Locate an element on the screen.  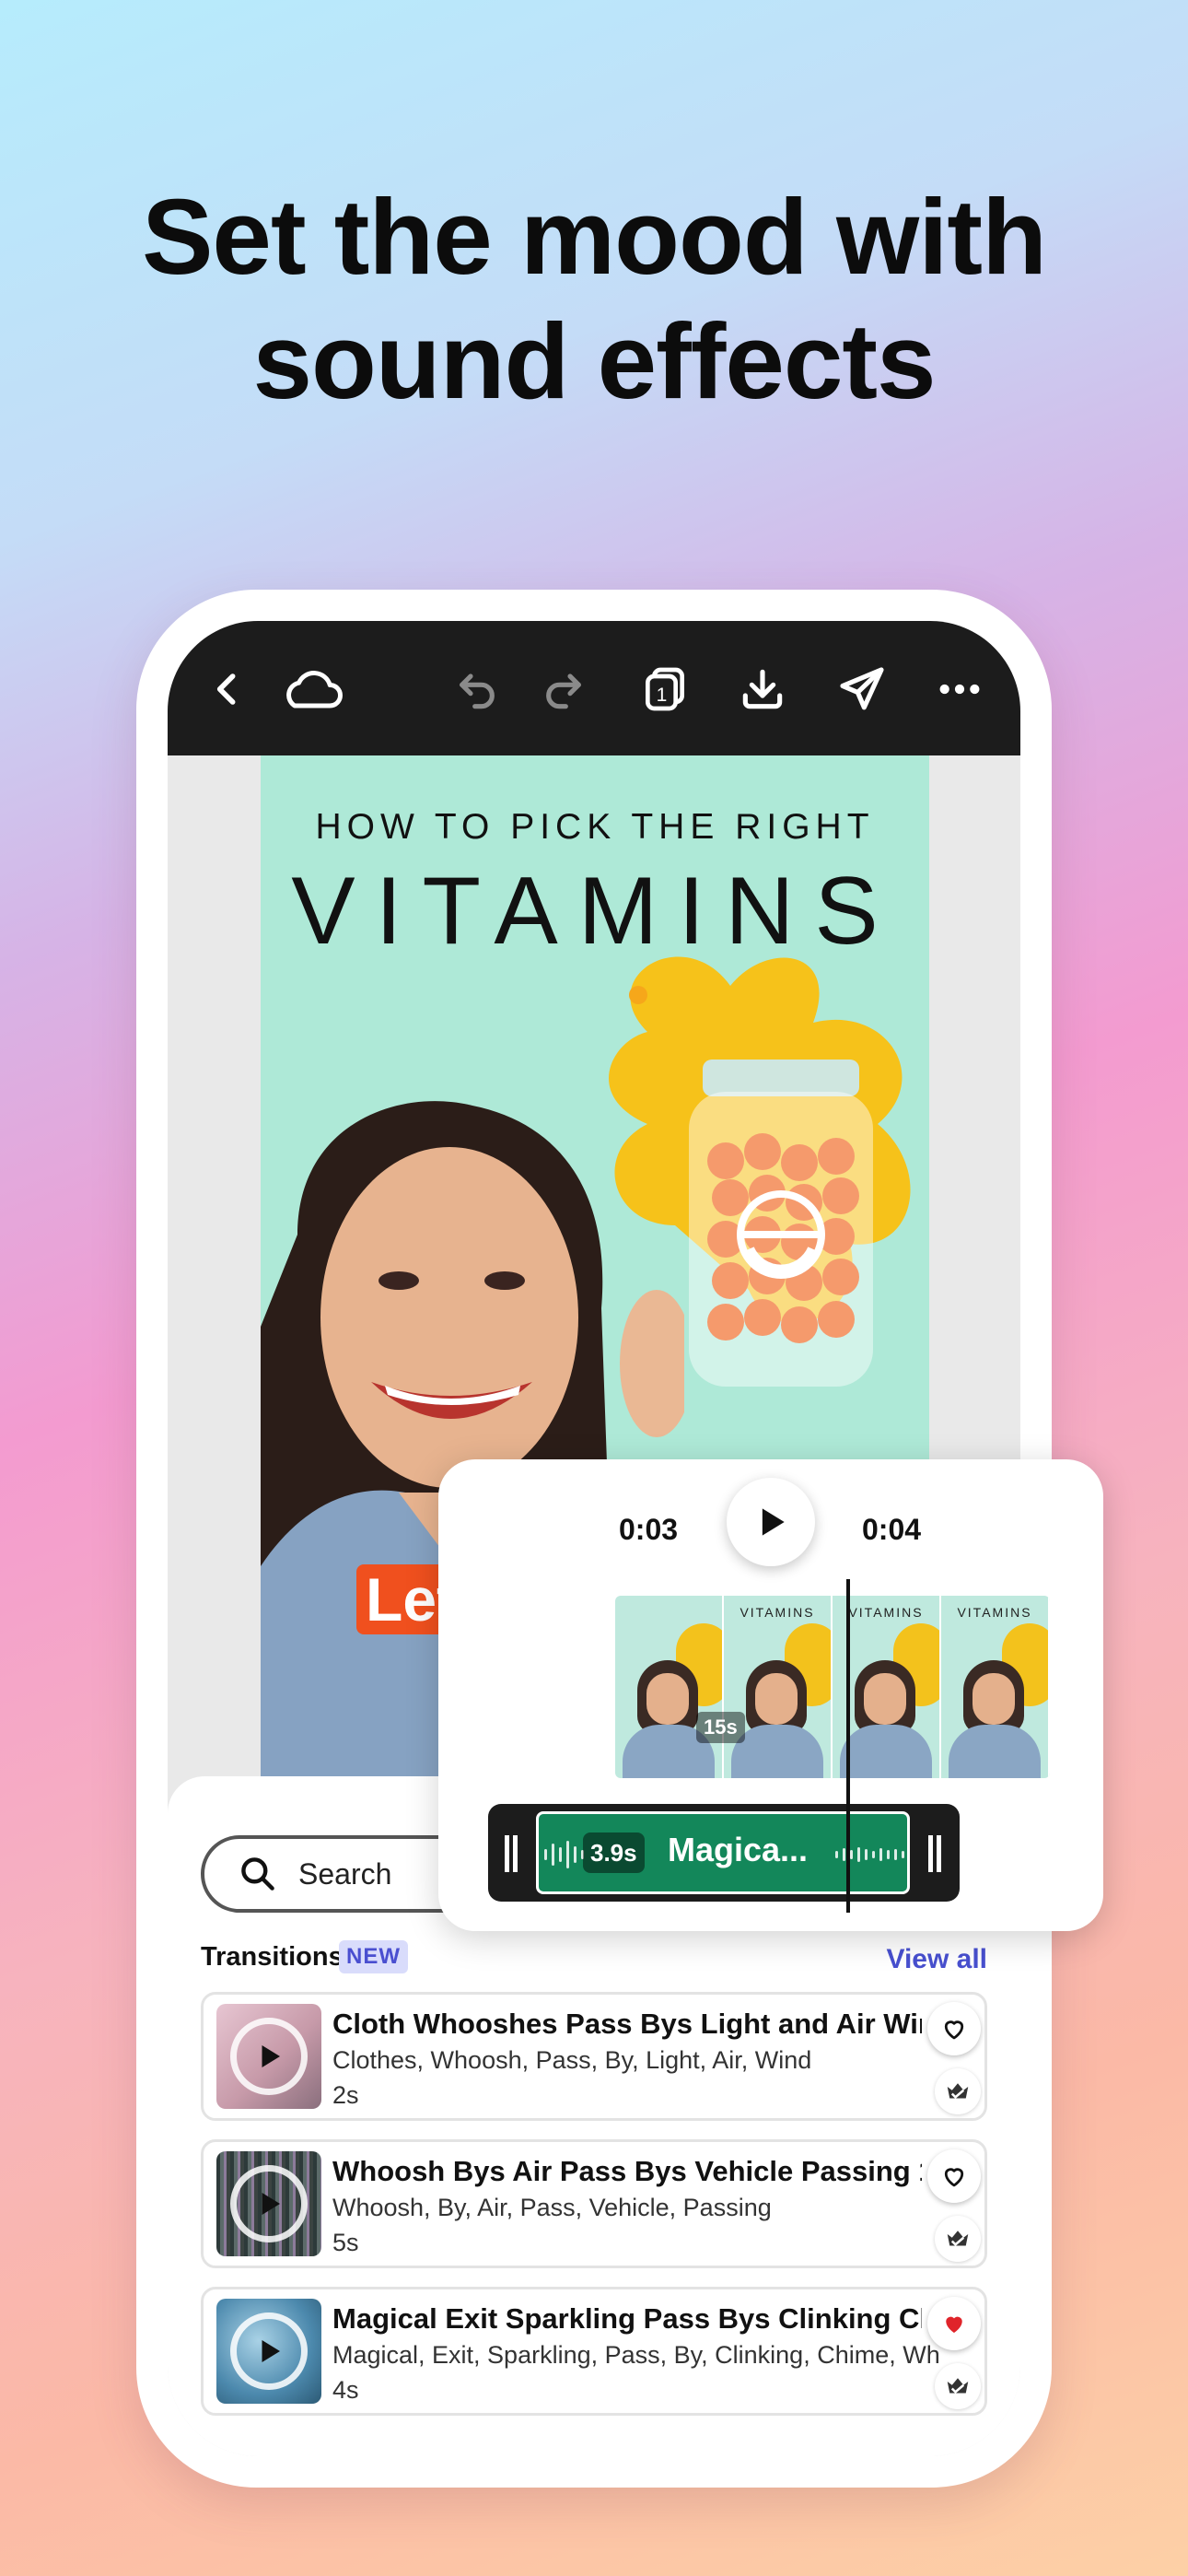
heart-filled-icon is located at coordinates (954, 2323).